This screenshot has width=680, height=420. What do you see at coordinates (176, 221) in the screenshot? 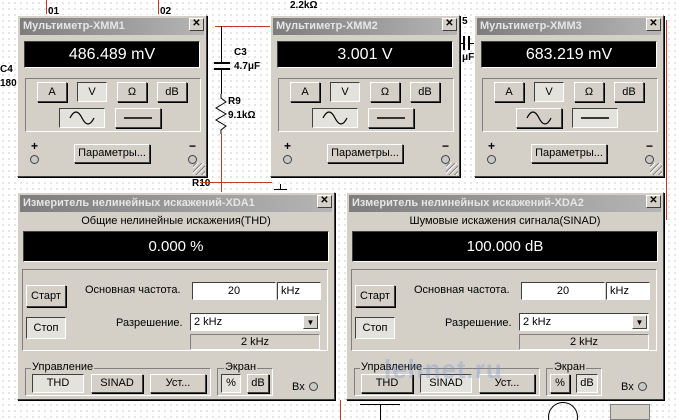
I see `measurement-caption: Общие нелинейные искажения(THD)` at bounding box center [176, 221].